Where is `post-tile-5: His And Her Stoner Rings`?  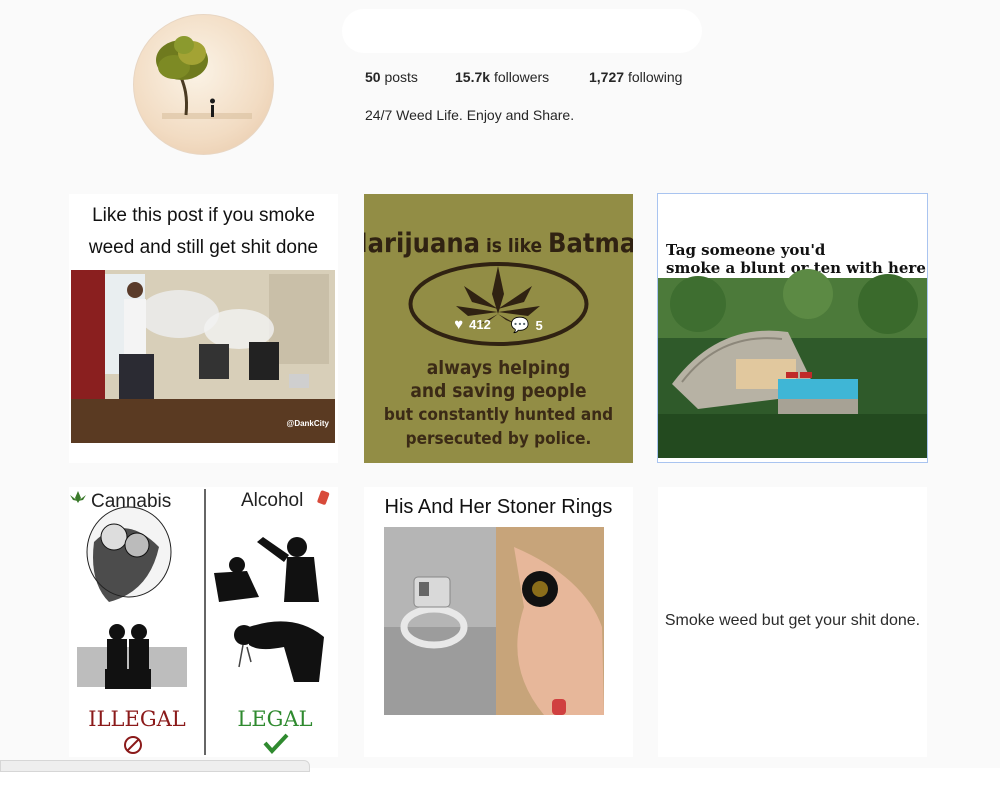 post-tile-5: His And Her Stoner Rings is located at coordinates (498, 622).